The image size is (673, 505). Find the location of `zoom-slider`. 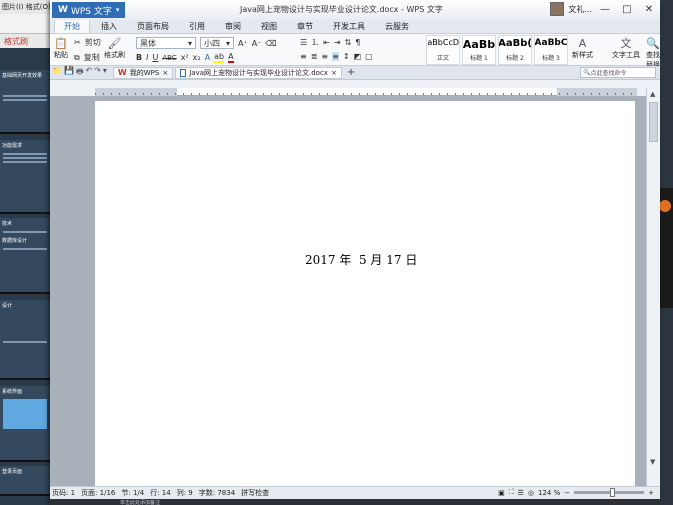

zoom-slider is located at coordinates (609, 492).